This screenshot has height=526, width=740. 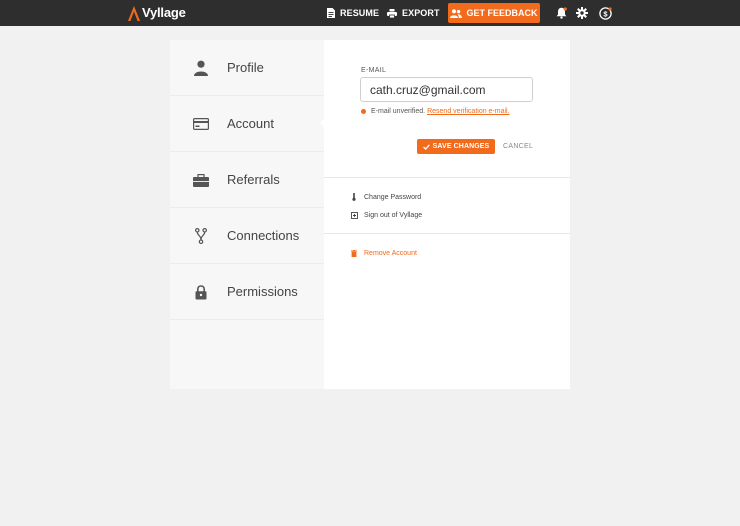 I want to click on vyllage-logo: Vyllage, so click(x=157, y=13).